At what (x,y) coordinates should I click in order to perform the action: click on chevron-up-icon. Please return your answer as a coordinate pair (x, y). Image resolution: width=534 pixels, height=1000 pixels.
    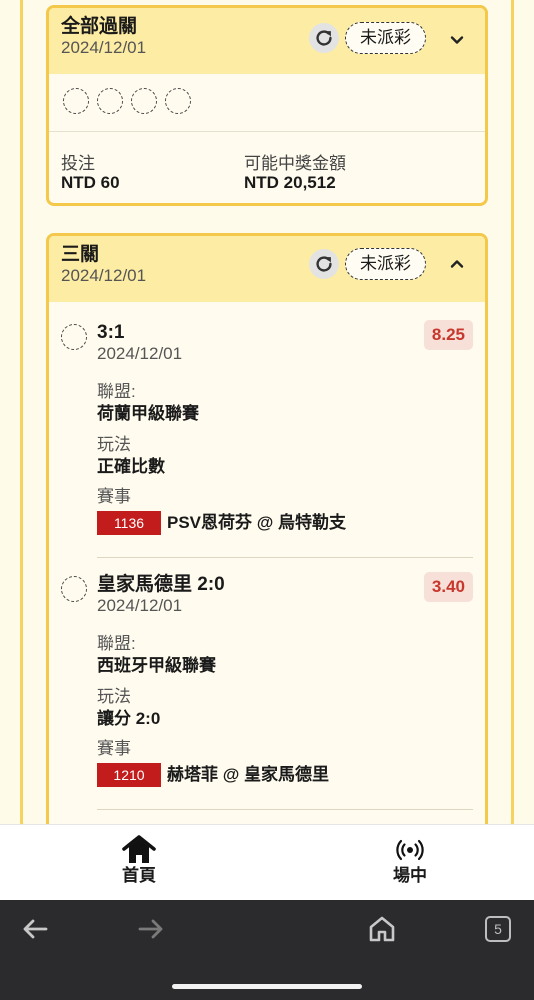
    Looking at the image, I should click on (457, 264).